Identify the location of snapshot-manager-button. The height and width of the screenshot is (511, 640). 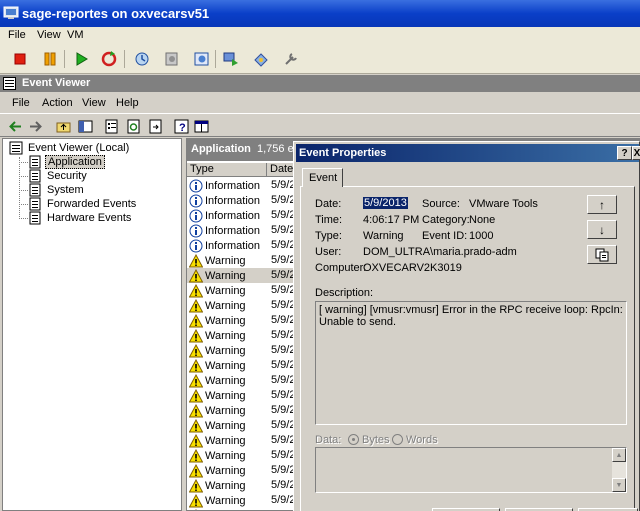
(202, 59).